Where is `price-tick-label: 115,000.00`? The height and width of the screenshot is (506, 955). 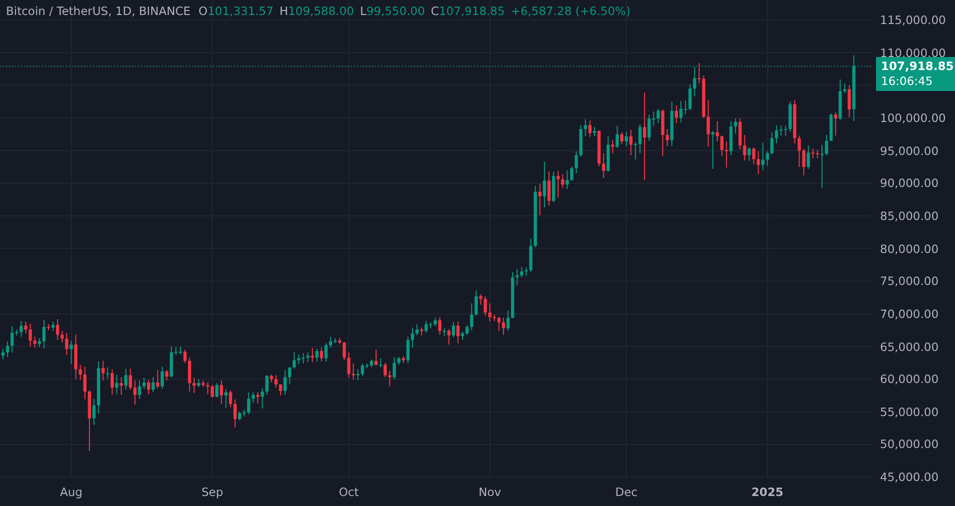
price-tick-label: 115,000.00 is located at coordinates (913, 20).